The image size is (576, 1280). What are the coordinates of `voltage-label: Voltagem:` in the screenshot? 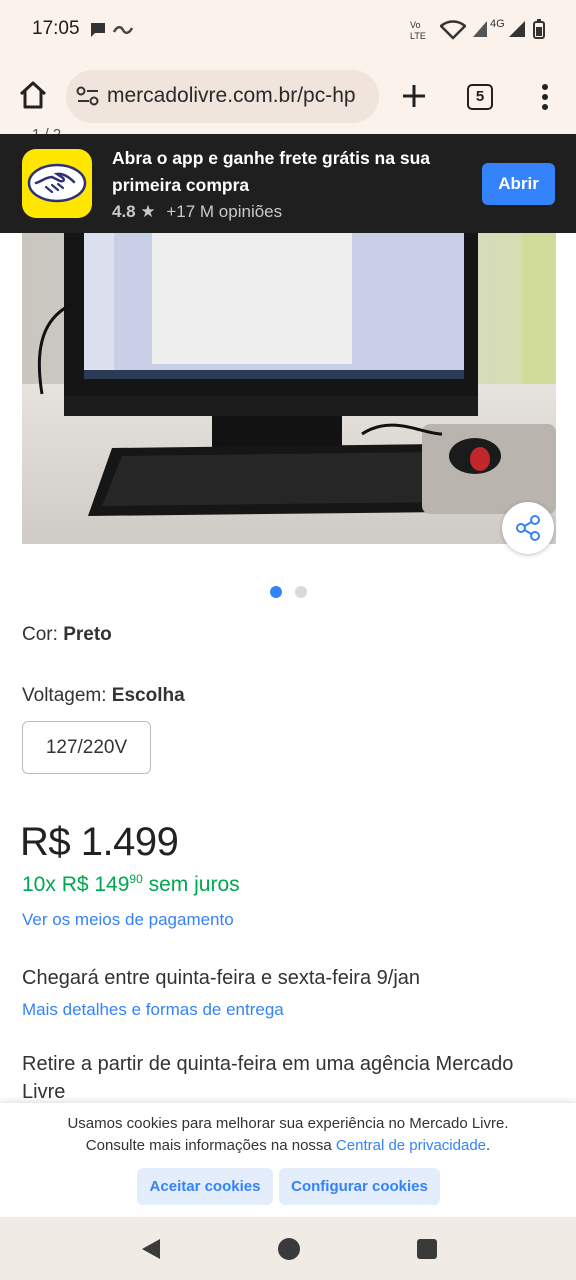 It's located at (67, 695).